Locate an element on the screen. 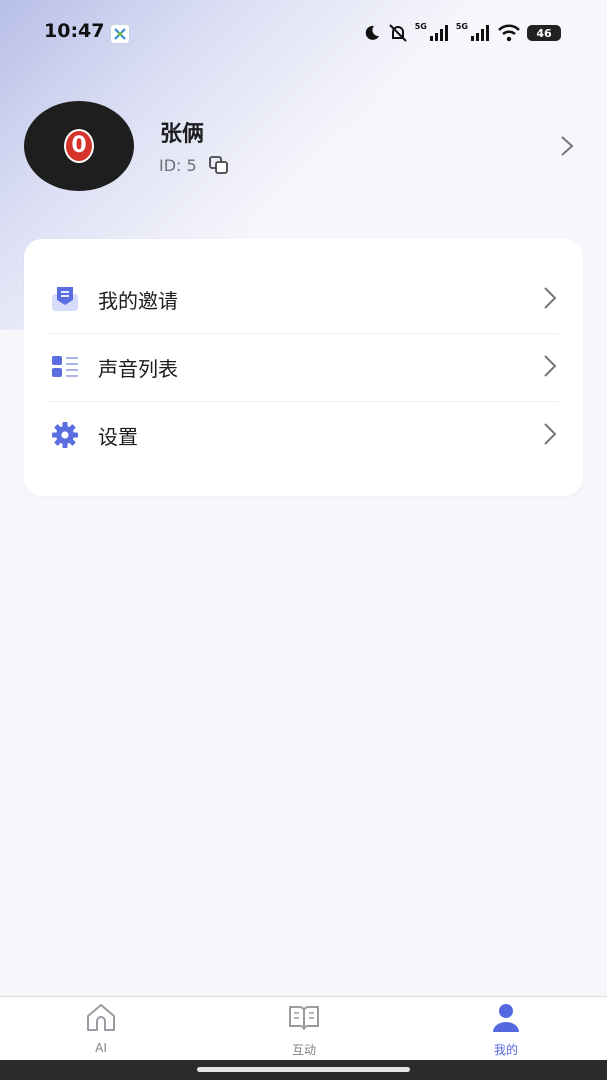 The image size is (607, 1080). network-type-2: 5G is located at coordinates (461, 26).